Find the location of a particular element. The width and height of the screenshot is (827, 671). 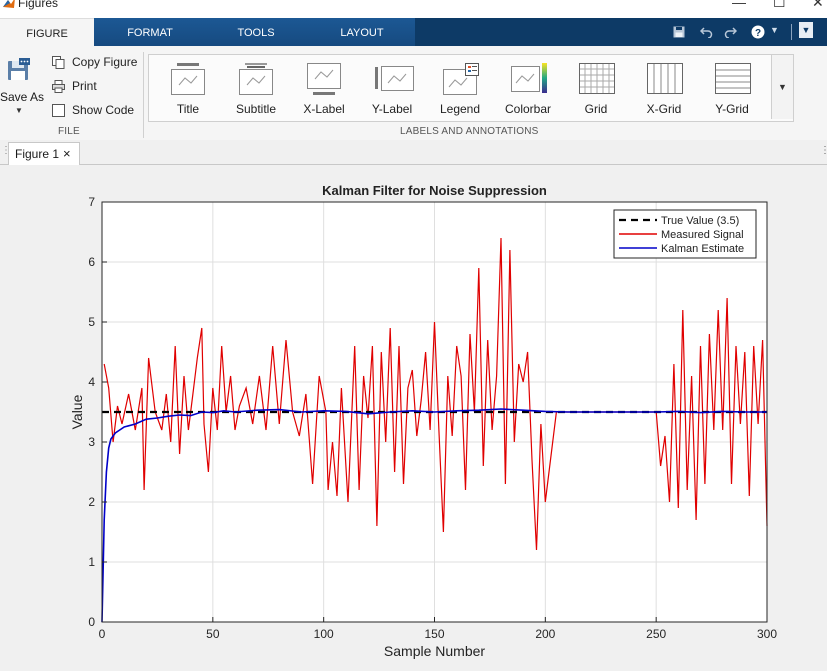

help-icon: ? is located at coordinates (758, 32).